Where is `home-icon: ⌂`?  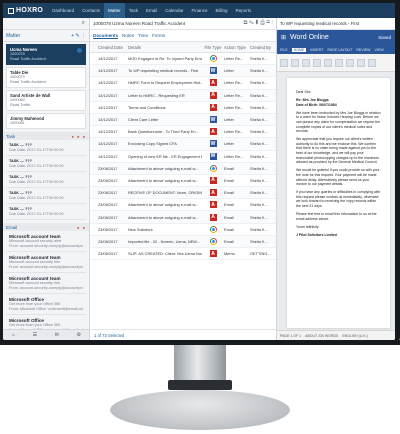
home-icon: ⌂ is located at coordinates (13, 335).